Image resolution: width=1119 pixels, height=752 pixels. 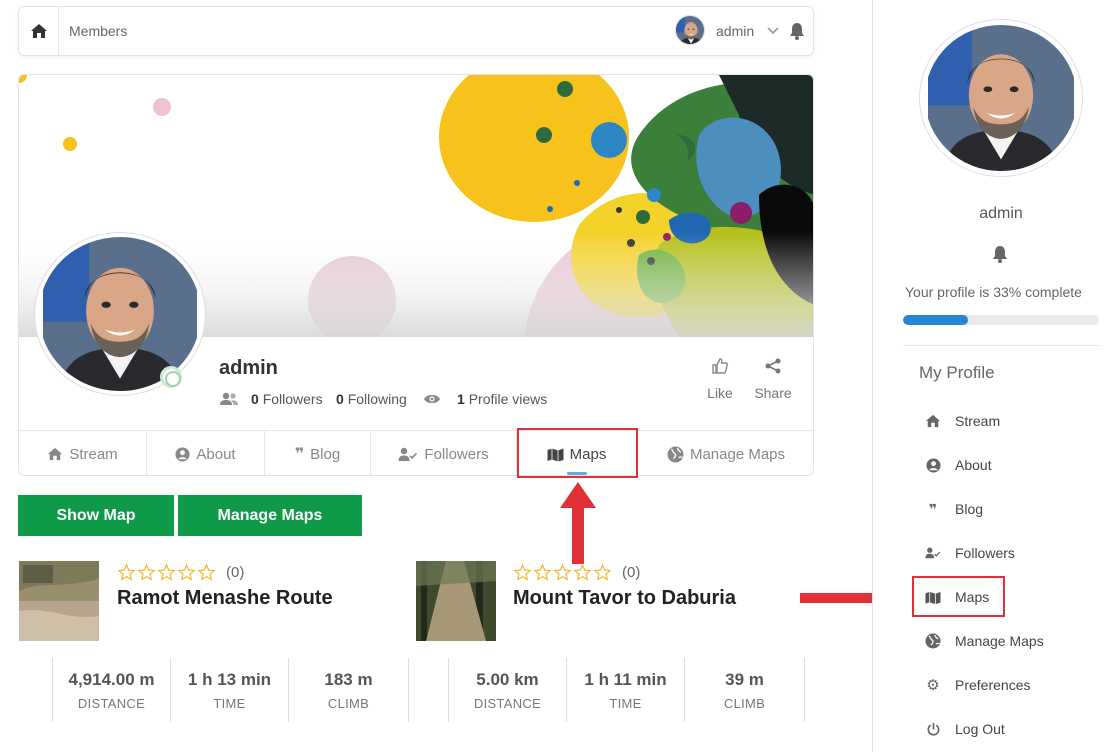 I want to click on like-label: Like, so click(x=720, y=393).